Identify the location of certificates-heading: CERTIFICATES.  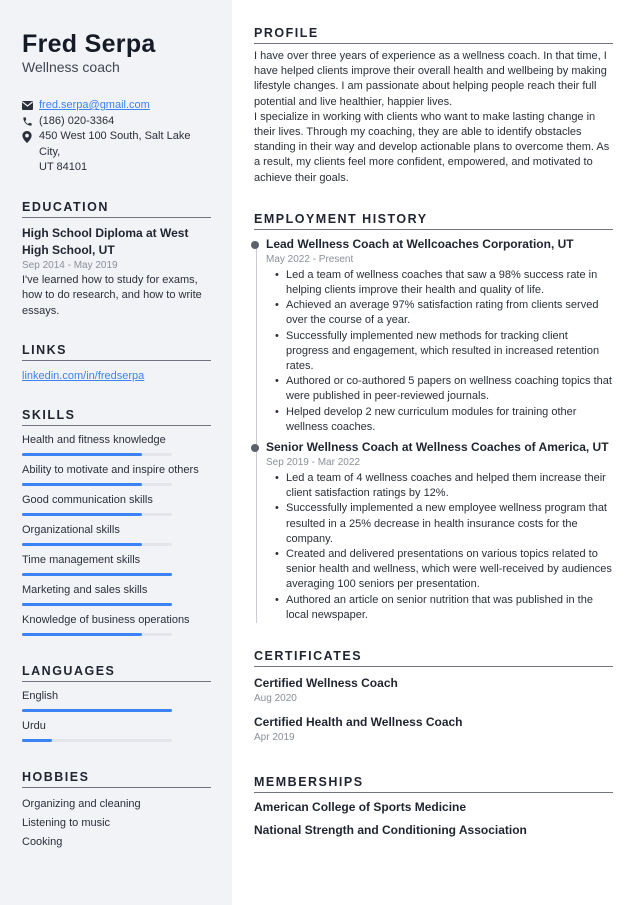
(433, 658).